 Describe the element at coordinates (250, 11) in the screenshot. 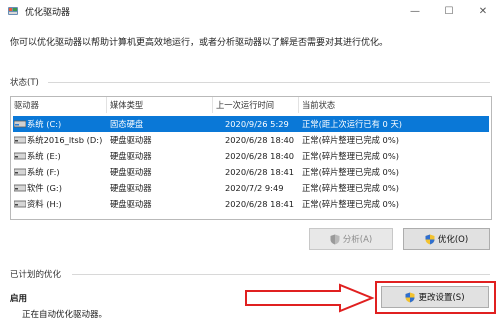

I see `title-bar: 优化驱动器 — ☐ ✕` at that location.